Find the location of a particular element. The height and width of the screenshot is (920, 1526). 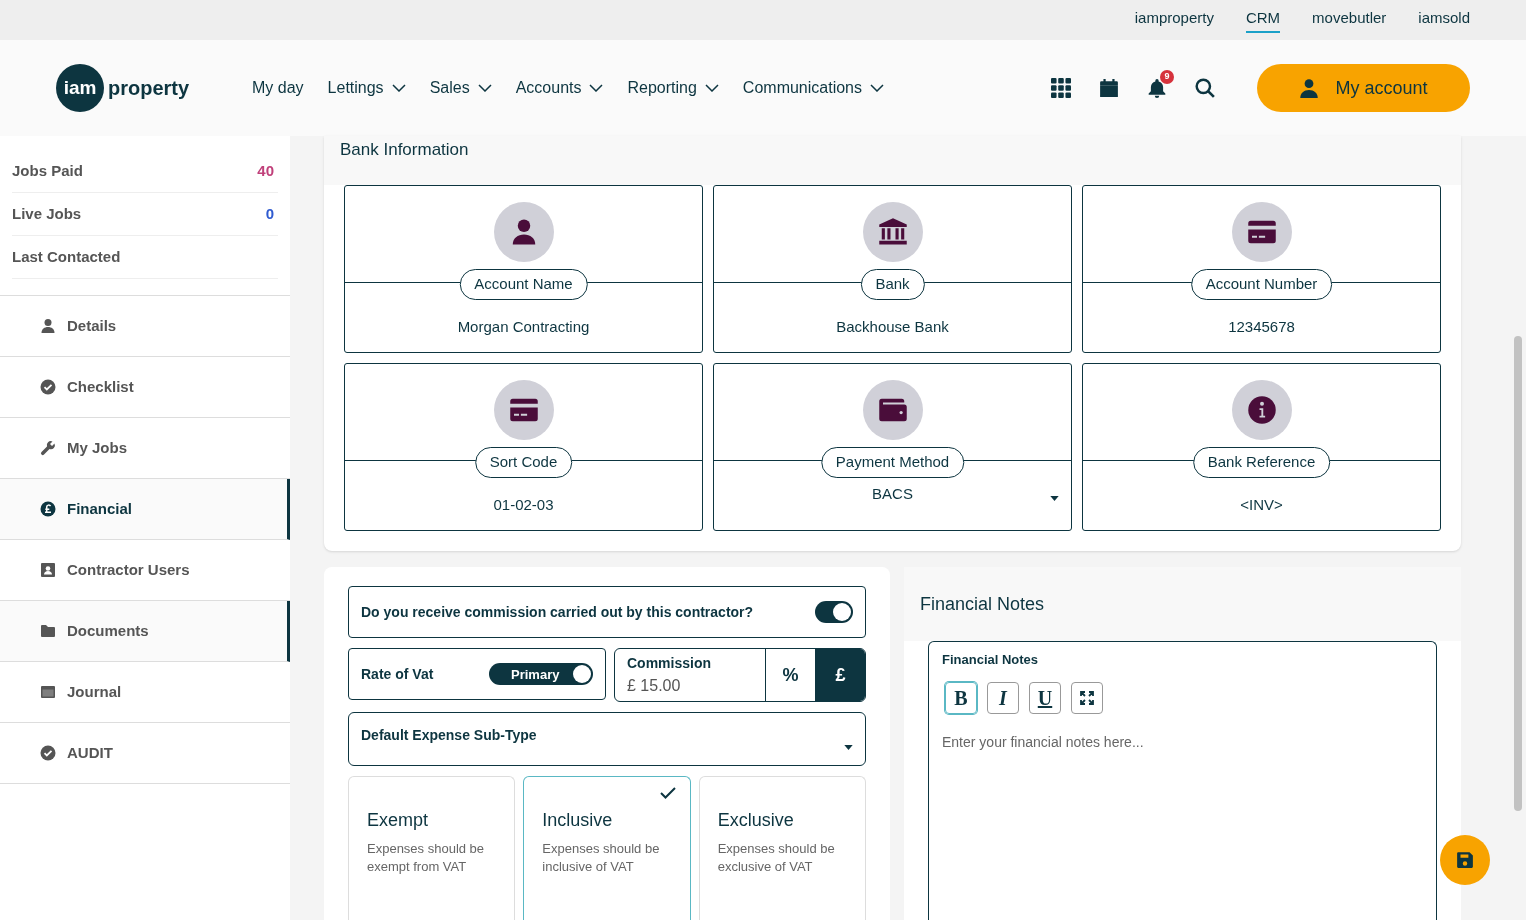

top-link: iamsold is located at coordinates (1444, 20).